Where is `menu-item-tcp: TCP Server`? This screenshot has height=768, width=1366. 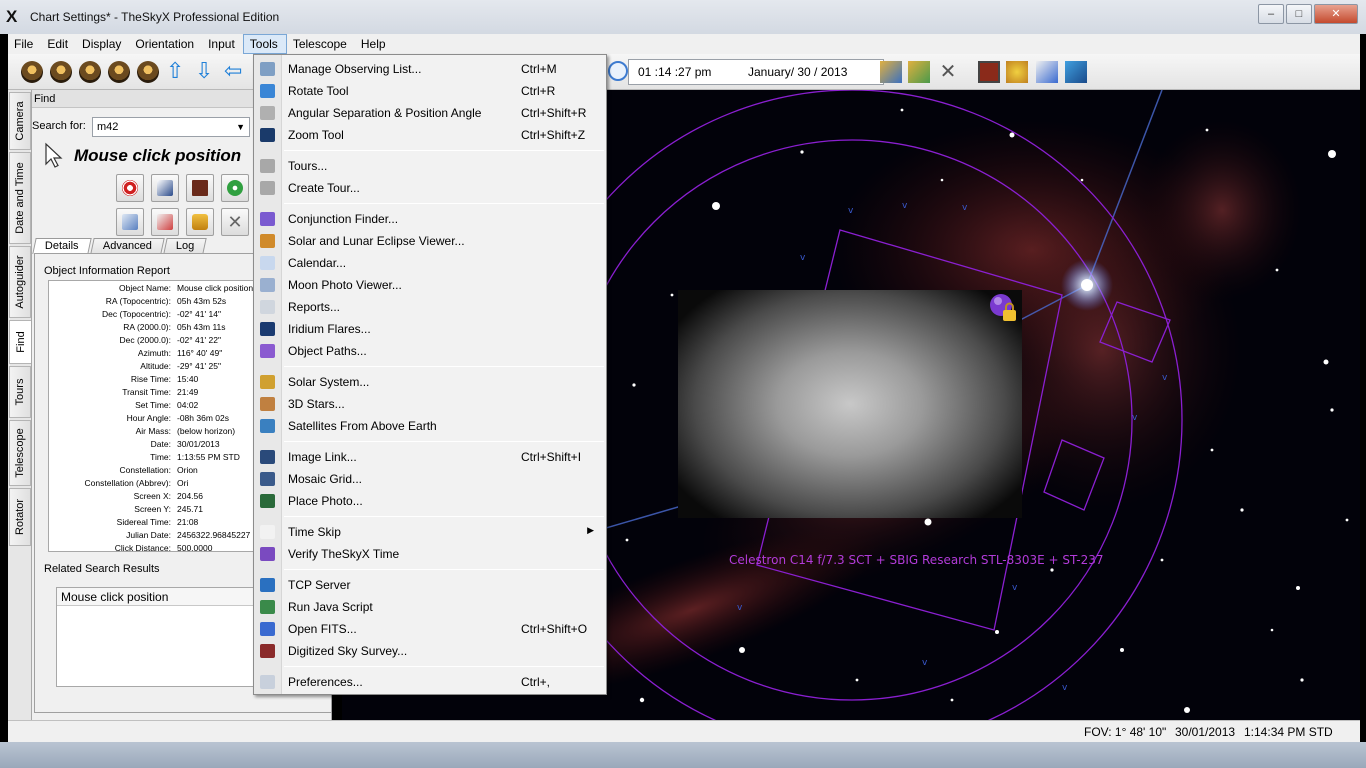
menu-item-tcp: TCP Server is located at coordinates (430, 585).